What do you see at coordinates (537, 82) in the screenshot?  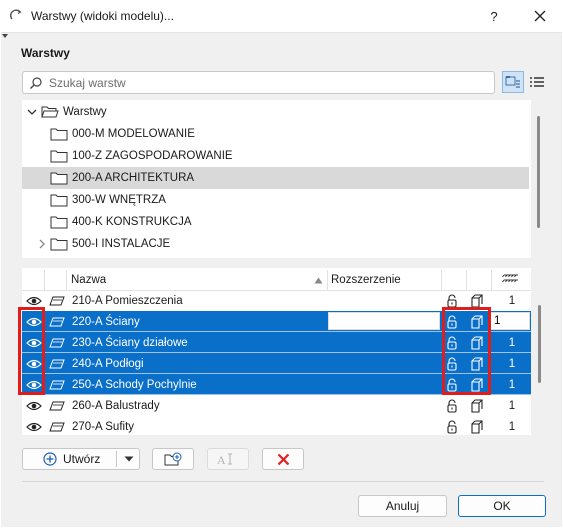 I see `list-view-button` at bounding box center [537, 82].